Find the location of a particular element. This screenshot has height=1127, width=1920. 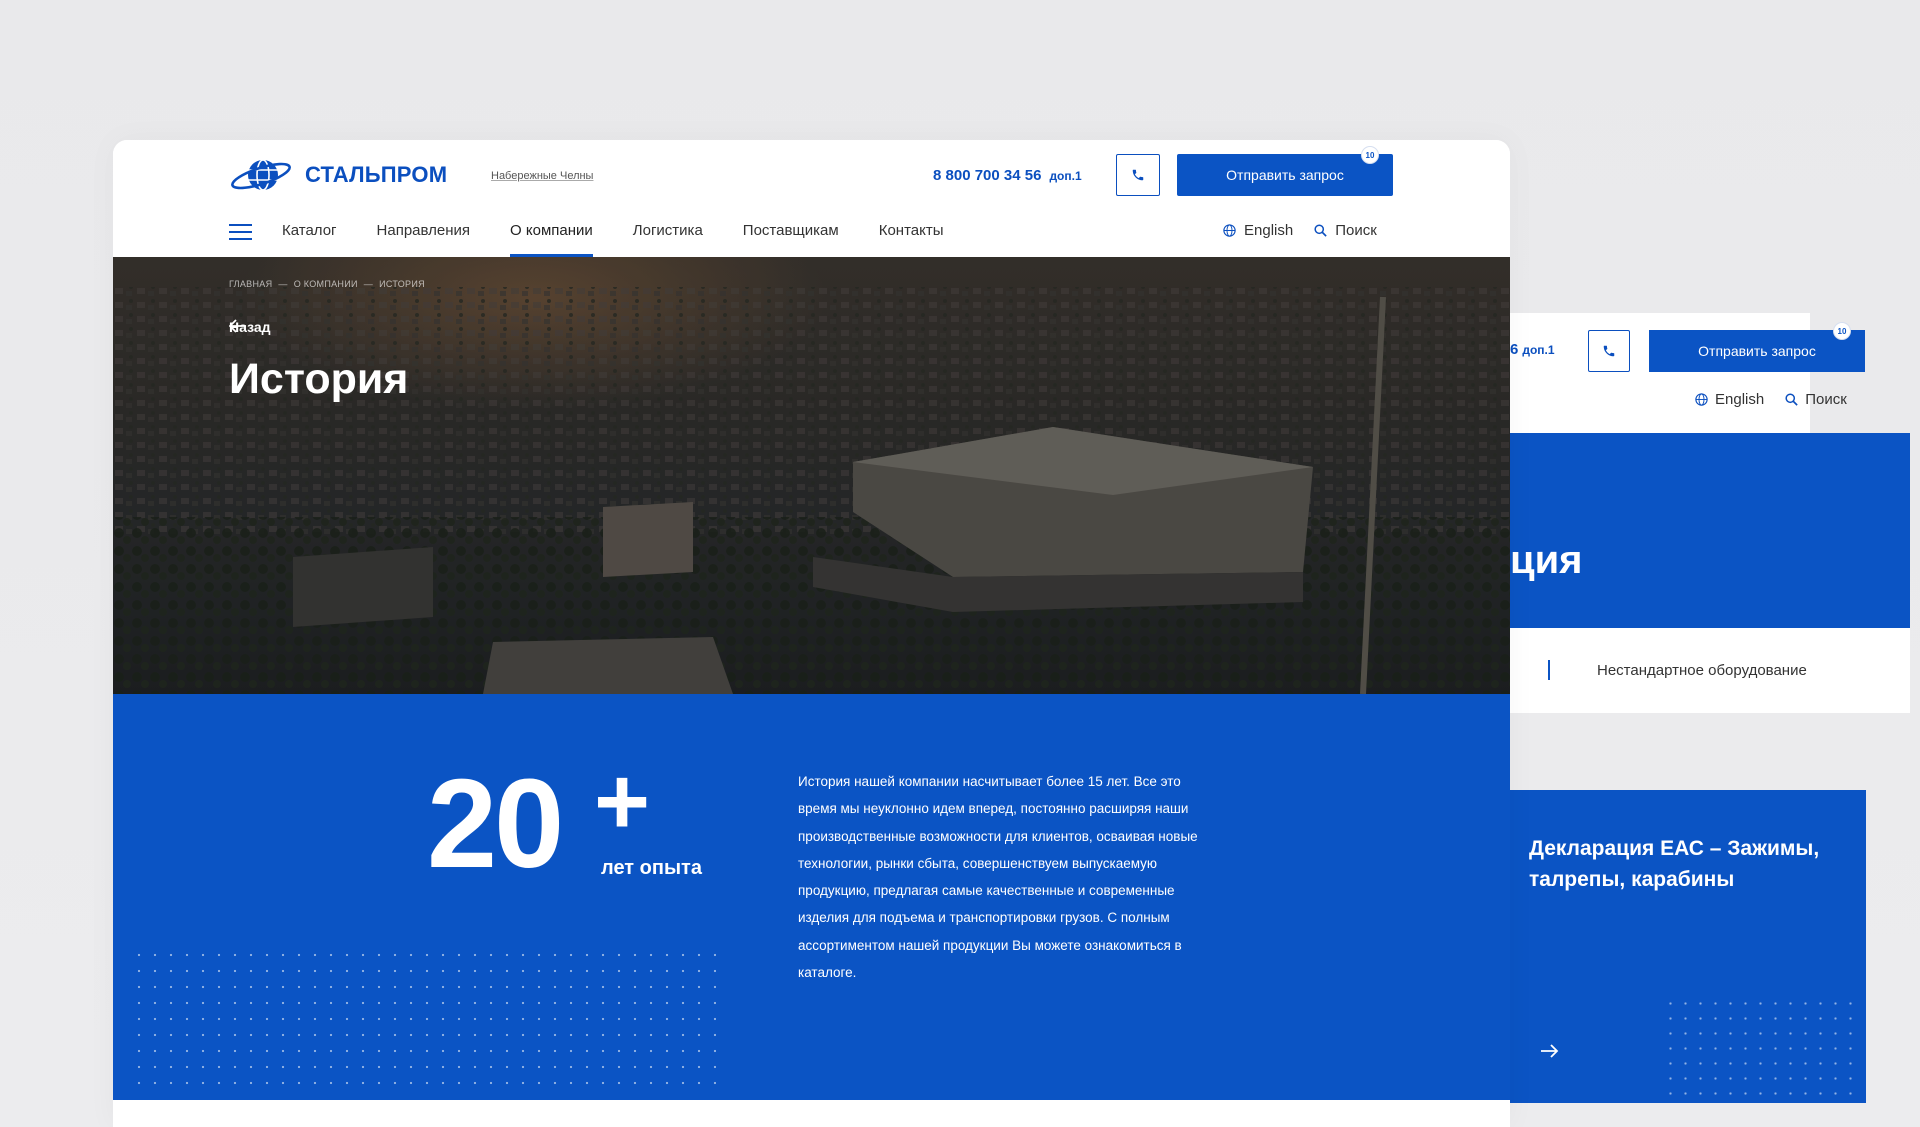

back-language-switch: English is located at coordinates (1729, 399).